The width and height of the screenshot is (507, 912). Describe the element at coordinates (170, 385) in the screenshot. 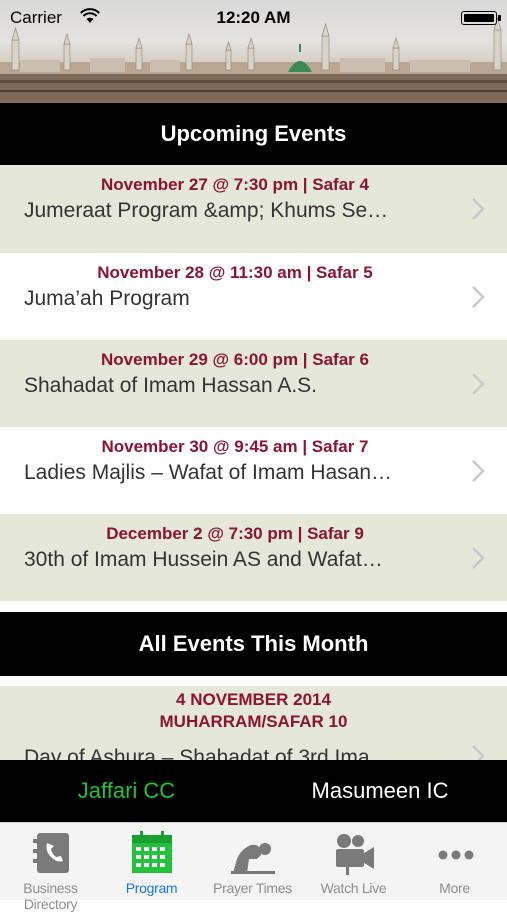

I see `event-title: Shahadat of Imam Hassan A.S.` at that location.